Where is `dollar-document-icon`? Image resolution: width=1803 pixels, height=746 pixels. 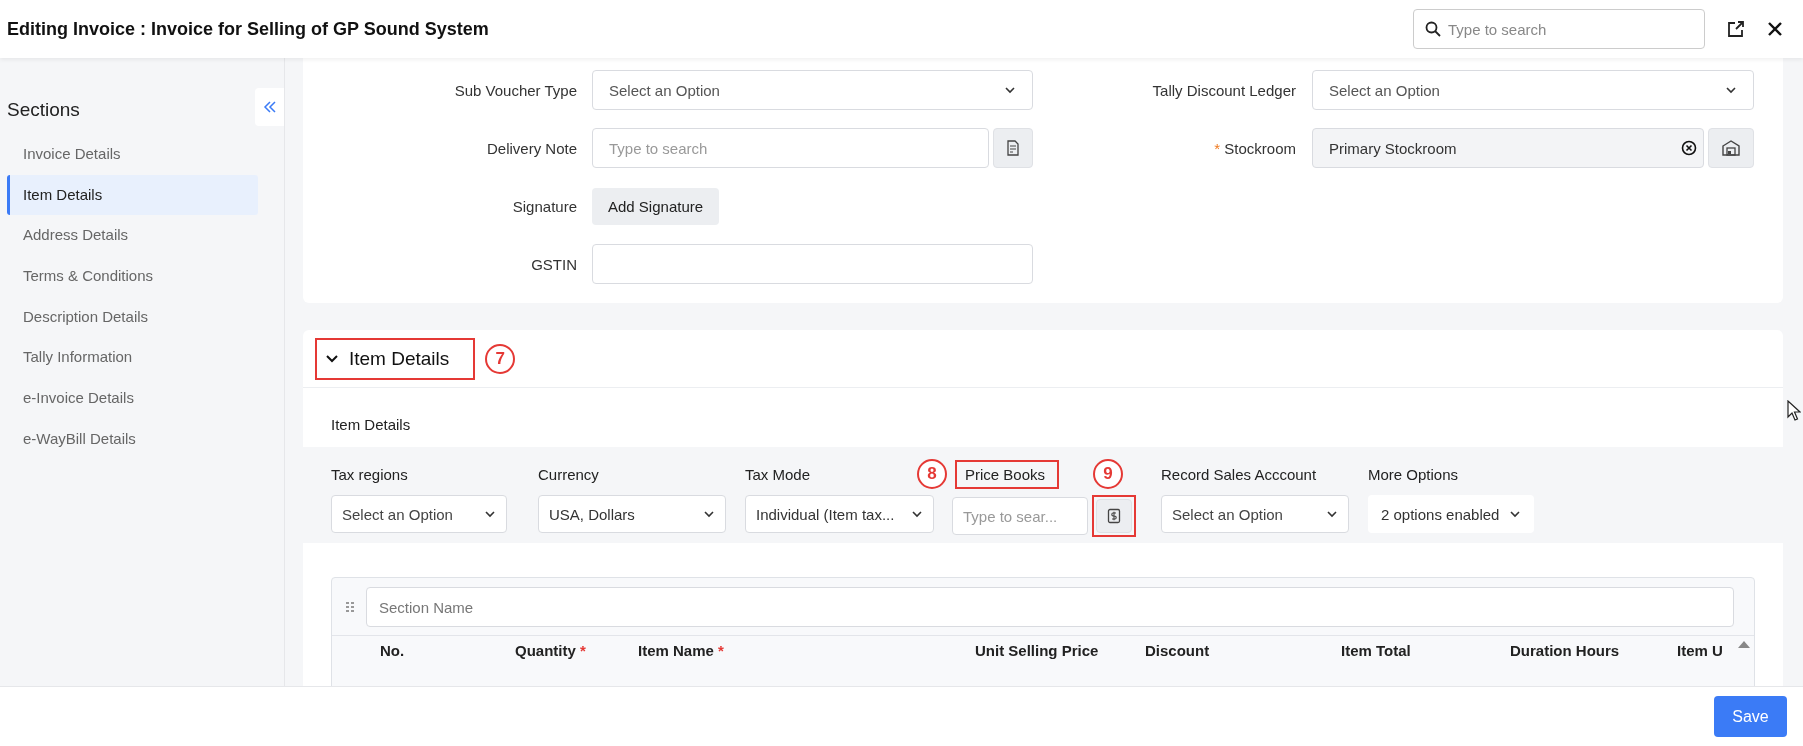
dollar-document-icon is located at coordinates (1114, 516).